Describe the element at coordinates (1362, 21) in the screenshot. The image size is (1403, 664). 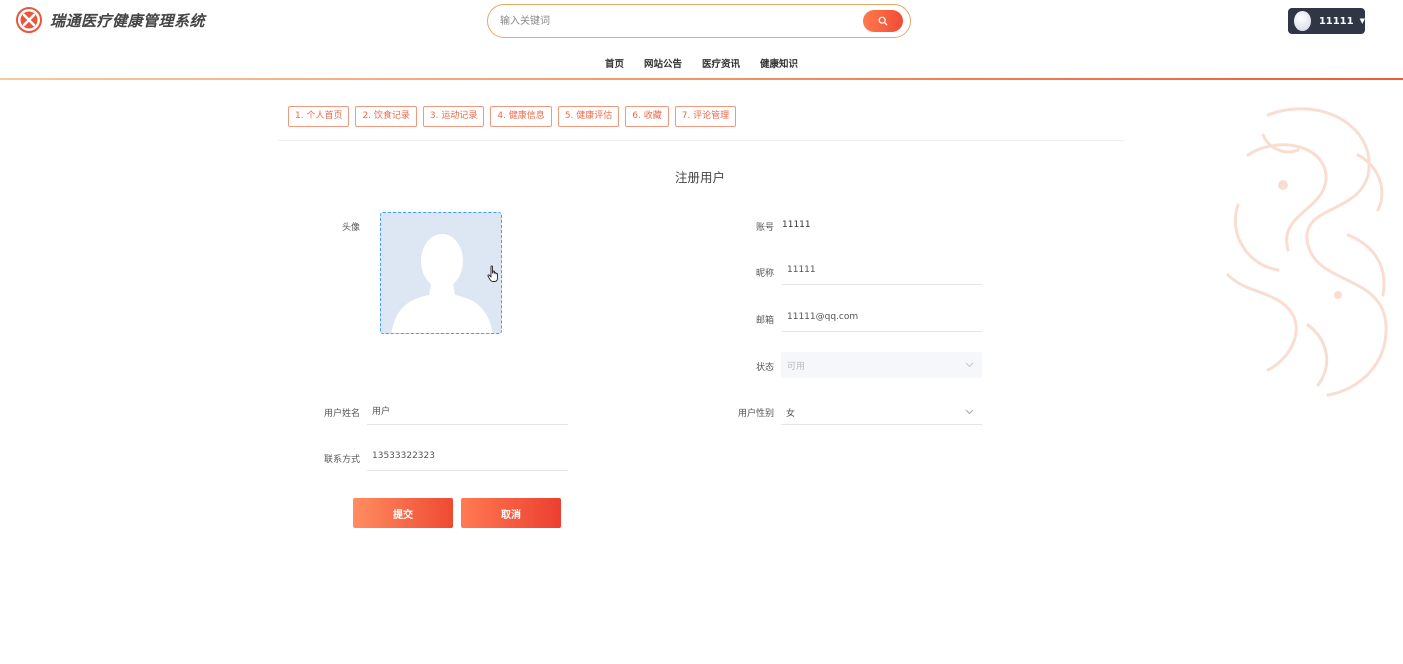
I see `caret-down-icon: ▼` at that location.